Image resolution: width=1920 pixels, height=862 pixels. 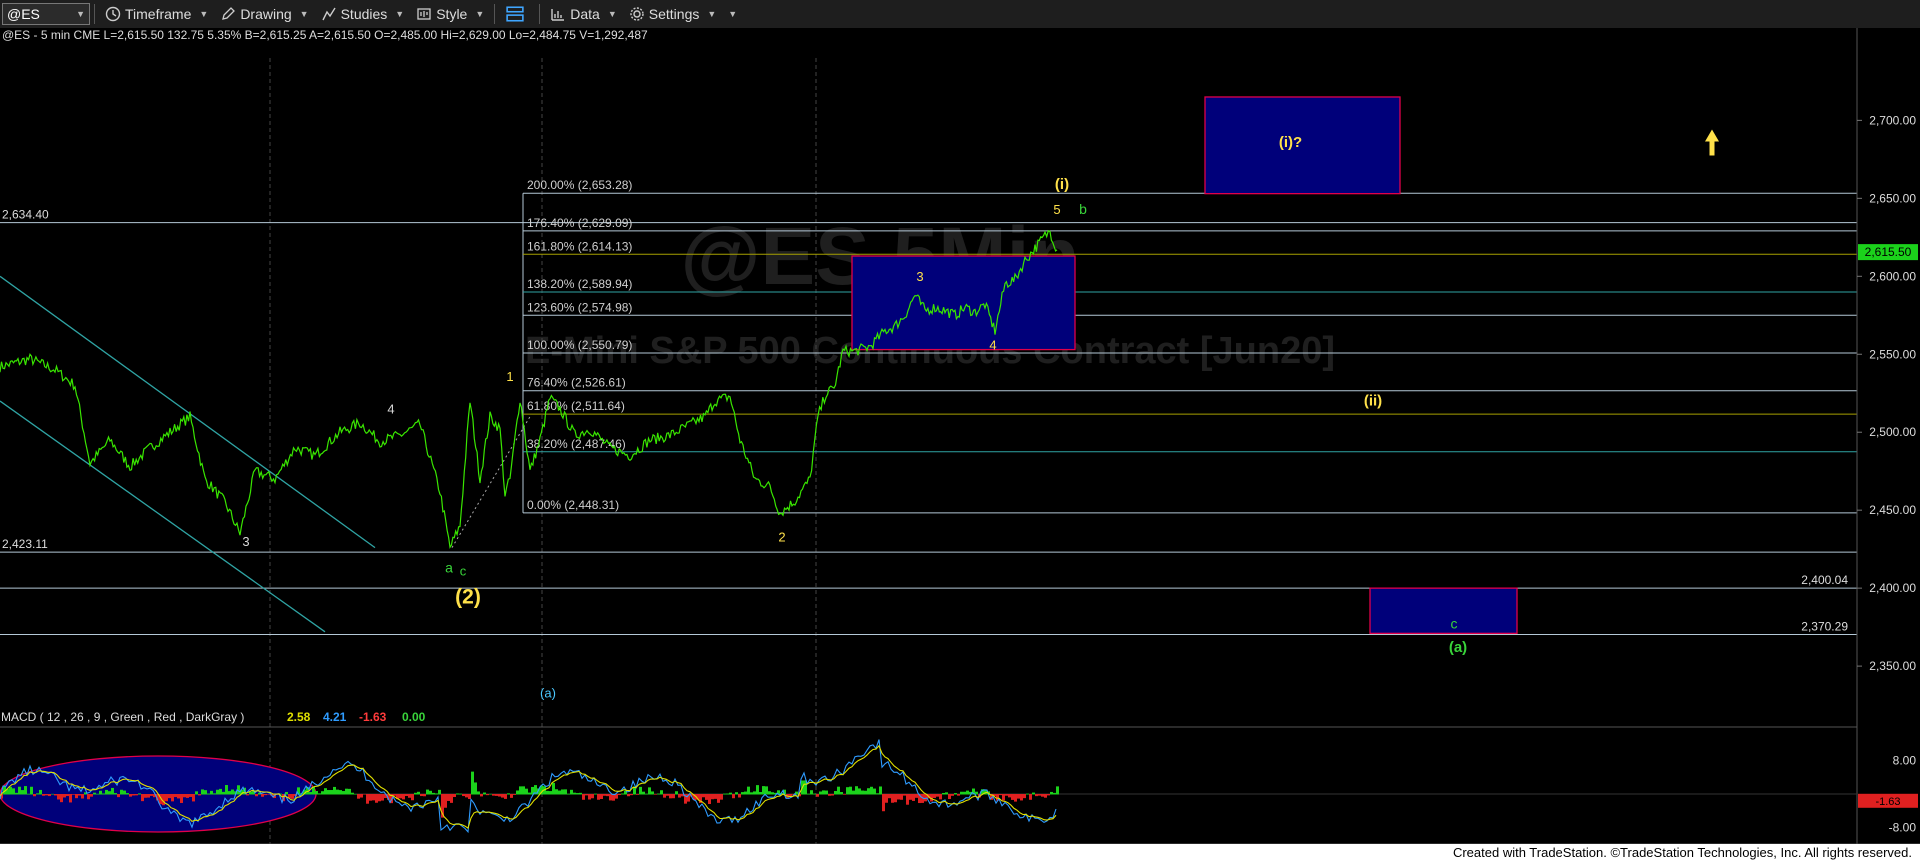 I want to click on symbol-selector: @ES ▼, so click(x=46, y=14).